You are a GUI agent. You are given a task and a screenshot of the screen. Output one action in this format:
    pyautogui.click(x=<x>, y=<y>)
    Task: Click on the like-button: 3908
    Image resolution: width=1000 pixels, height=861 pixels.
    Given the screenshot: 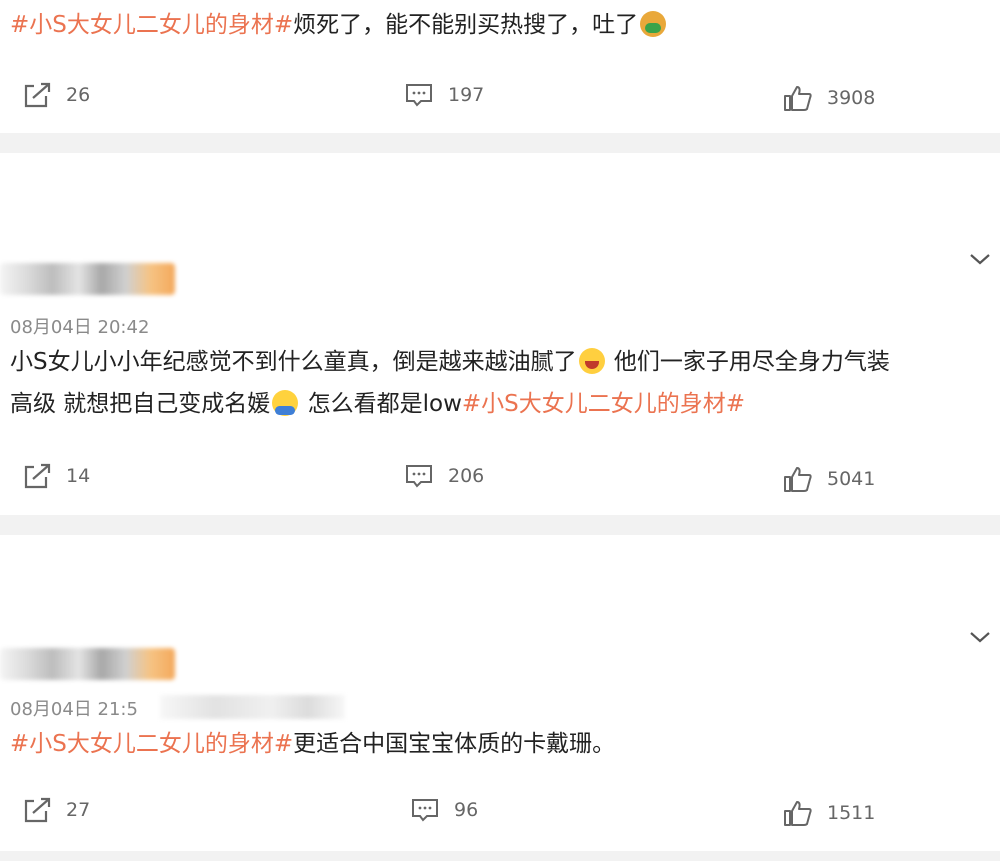 What is the action you would take?
    pyautogui.click(x=829, y=98)
    